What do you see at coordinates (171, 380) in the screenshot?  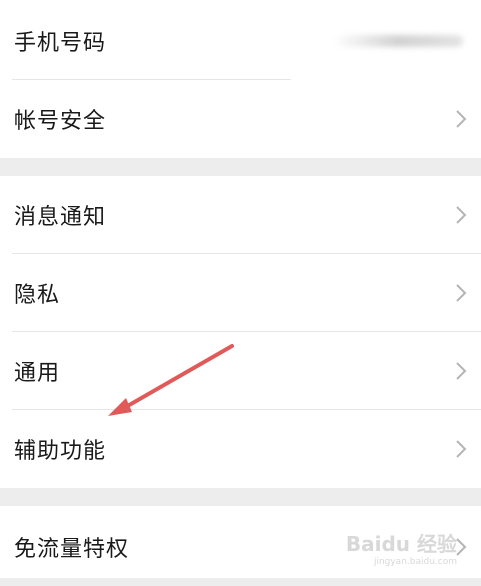 I see `annotation-arrow` at bounding box center [171, 380].